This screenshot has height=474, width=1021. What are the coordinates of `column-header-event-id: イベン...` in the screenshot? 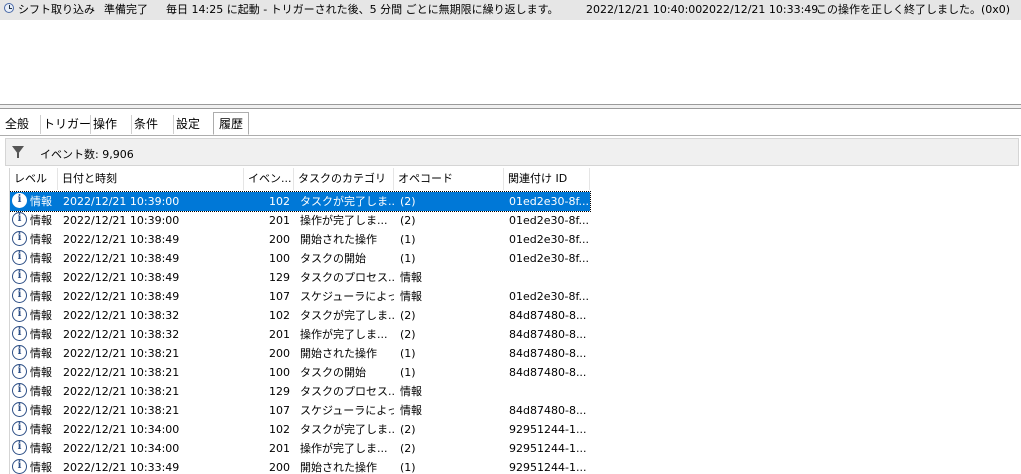 It's located at (269, 179).